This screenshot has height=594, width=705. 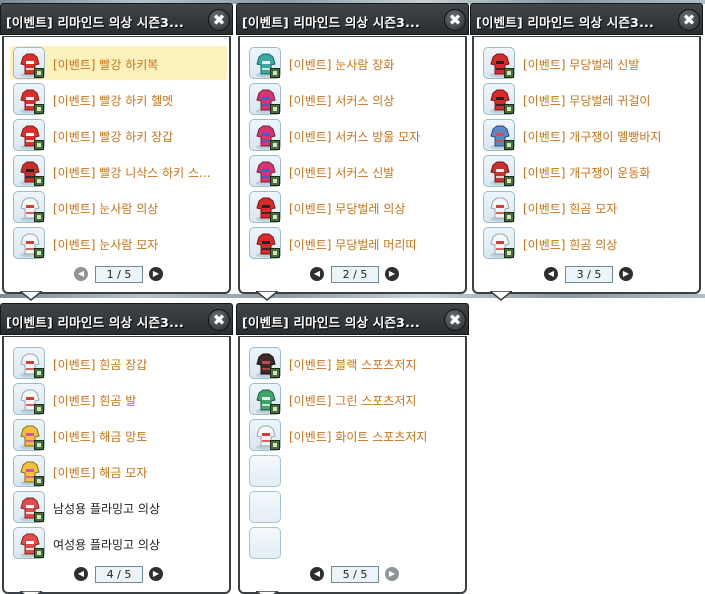 What do you see at coordinates (499, 135) in the screenshot?
I see `overalls-icon` at bounding box center [499, 135].